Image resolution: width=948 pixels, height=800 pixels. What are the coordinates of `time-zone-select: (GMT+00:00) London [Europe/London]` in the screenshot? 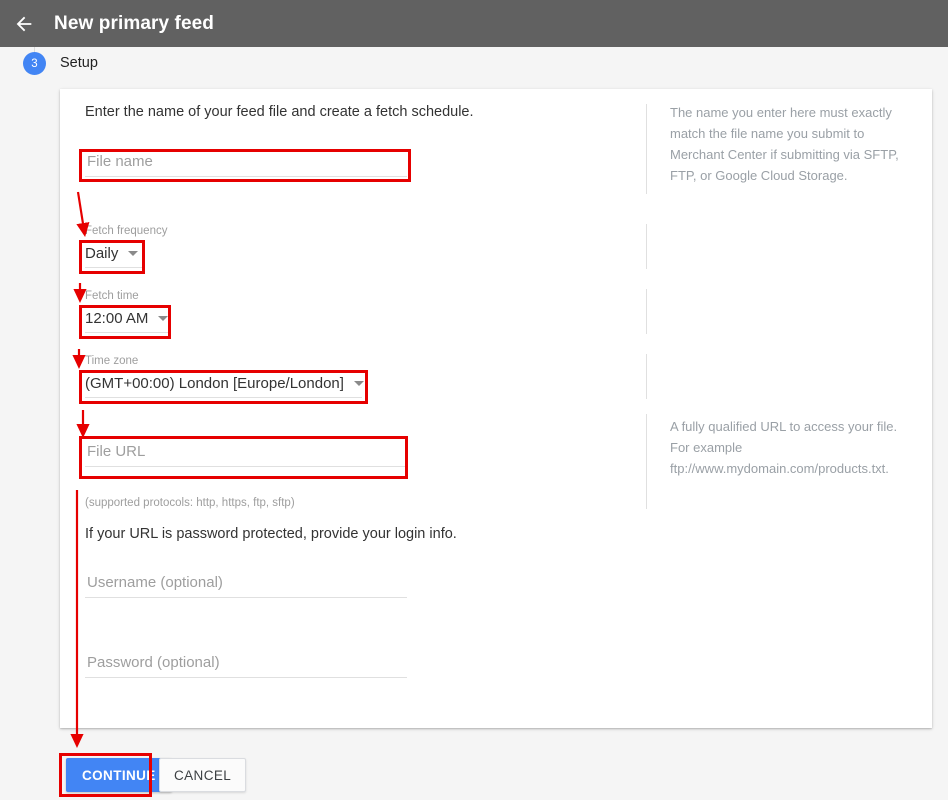 It's located at (224, 386).